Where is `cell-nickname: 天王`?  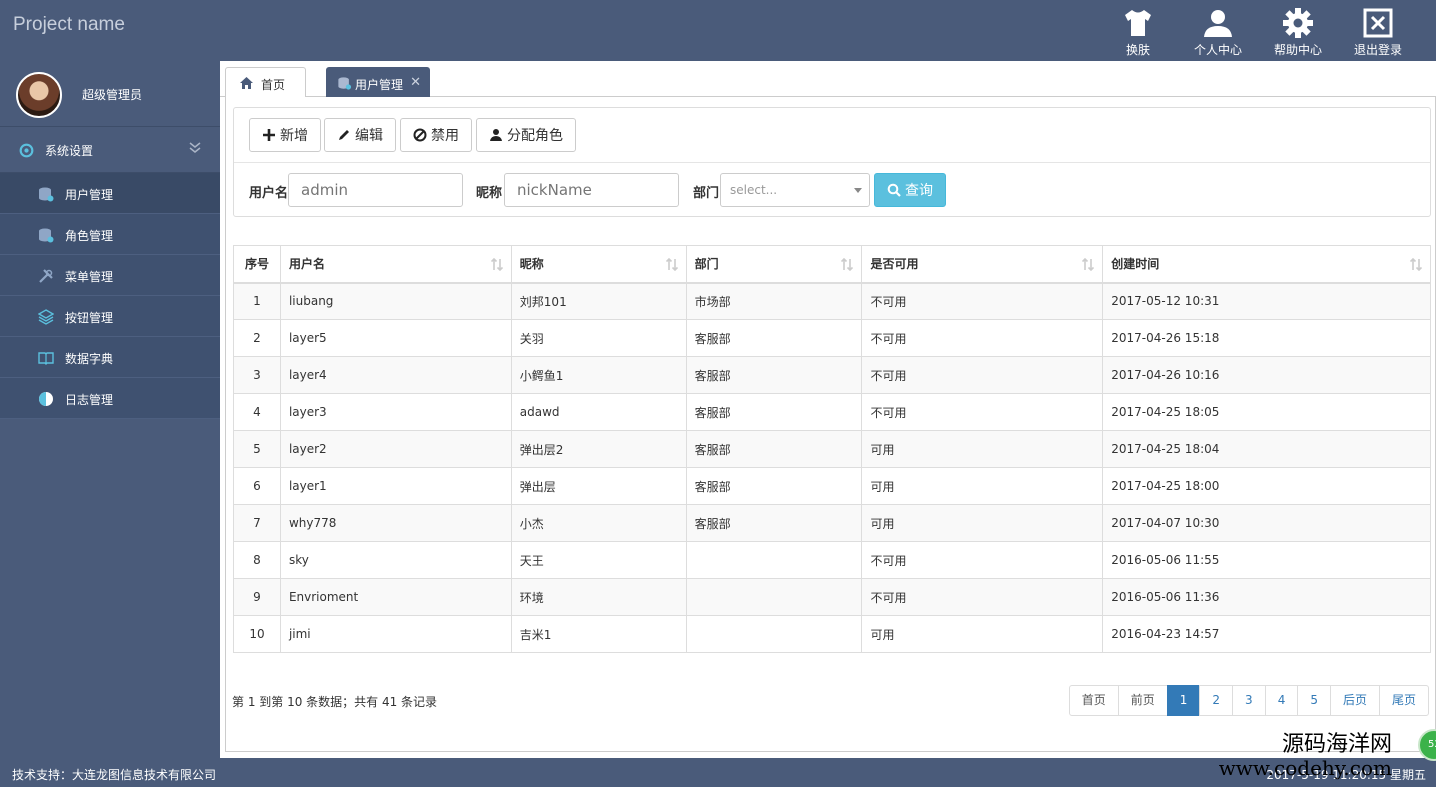
cell-nickname: 天王 is located at coordinates (598, 560).